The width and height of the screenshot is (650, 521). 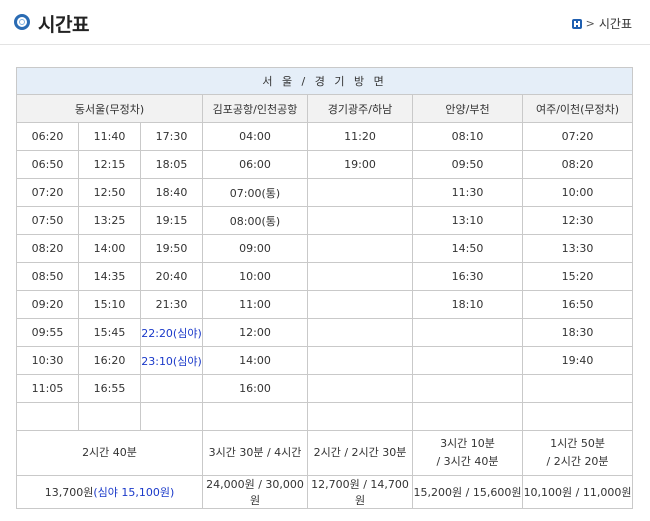 I want to click on table-cell: 16:50, so click(x=577, y=304).